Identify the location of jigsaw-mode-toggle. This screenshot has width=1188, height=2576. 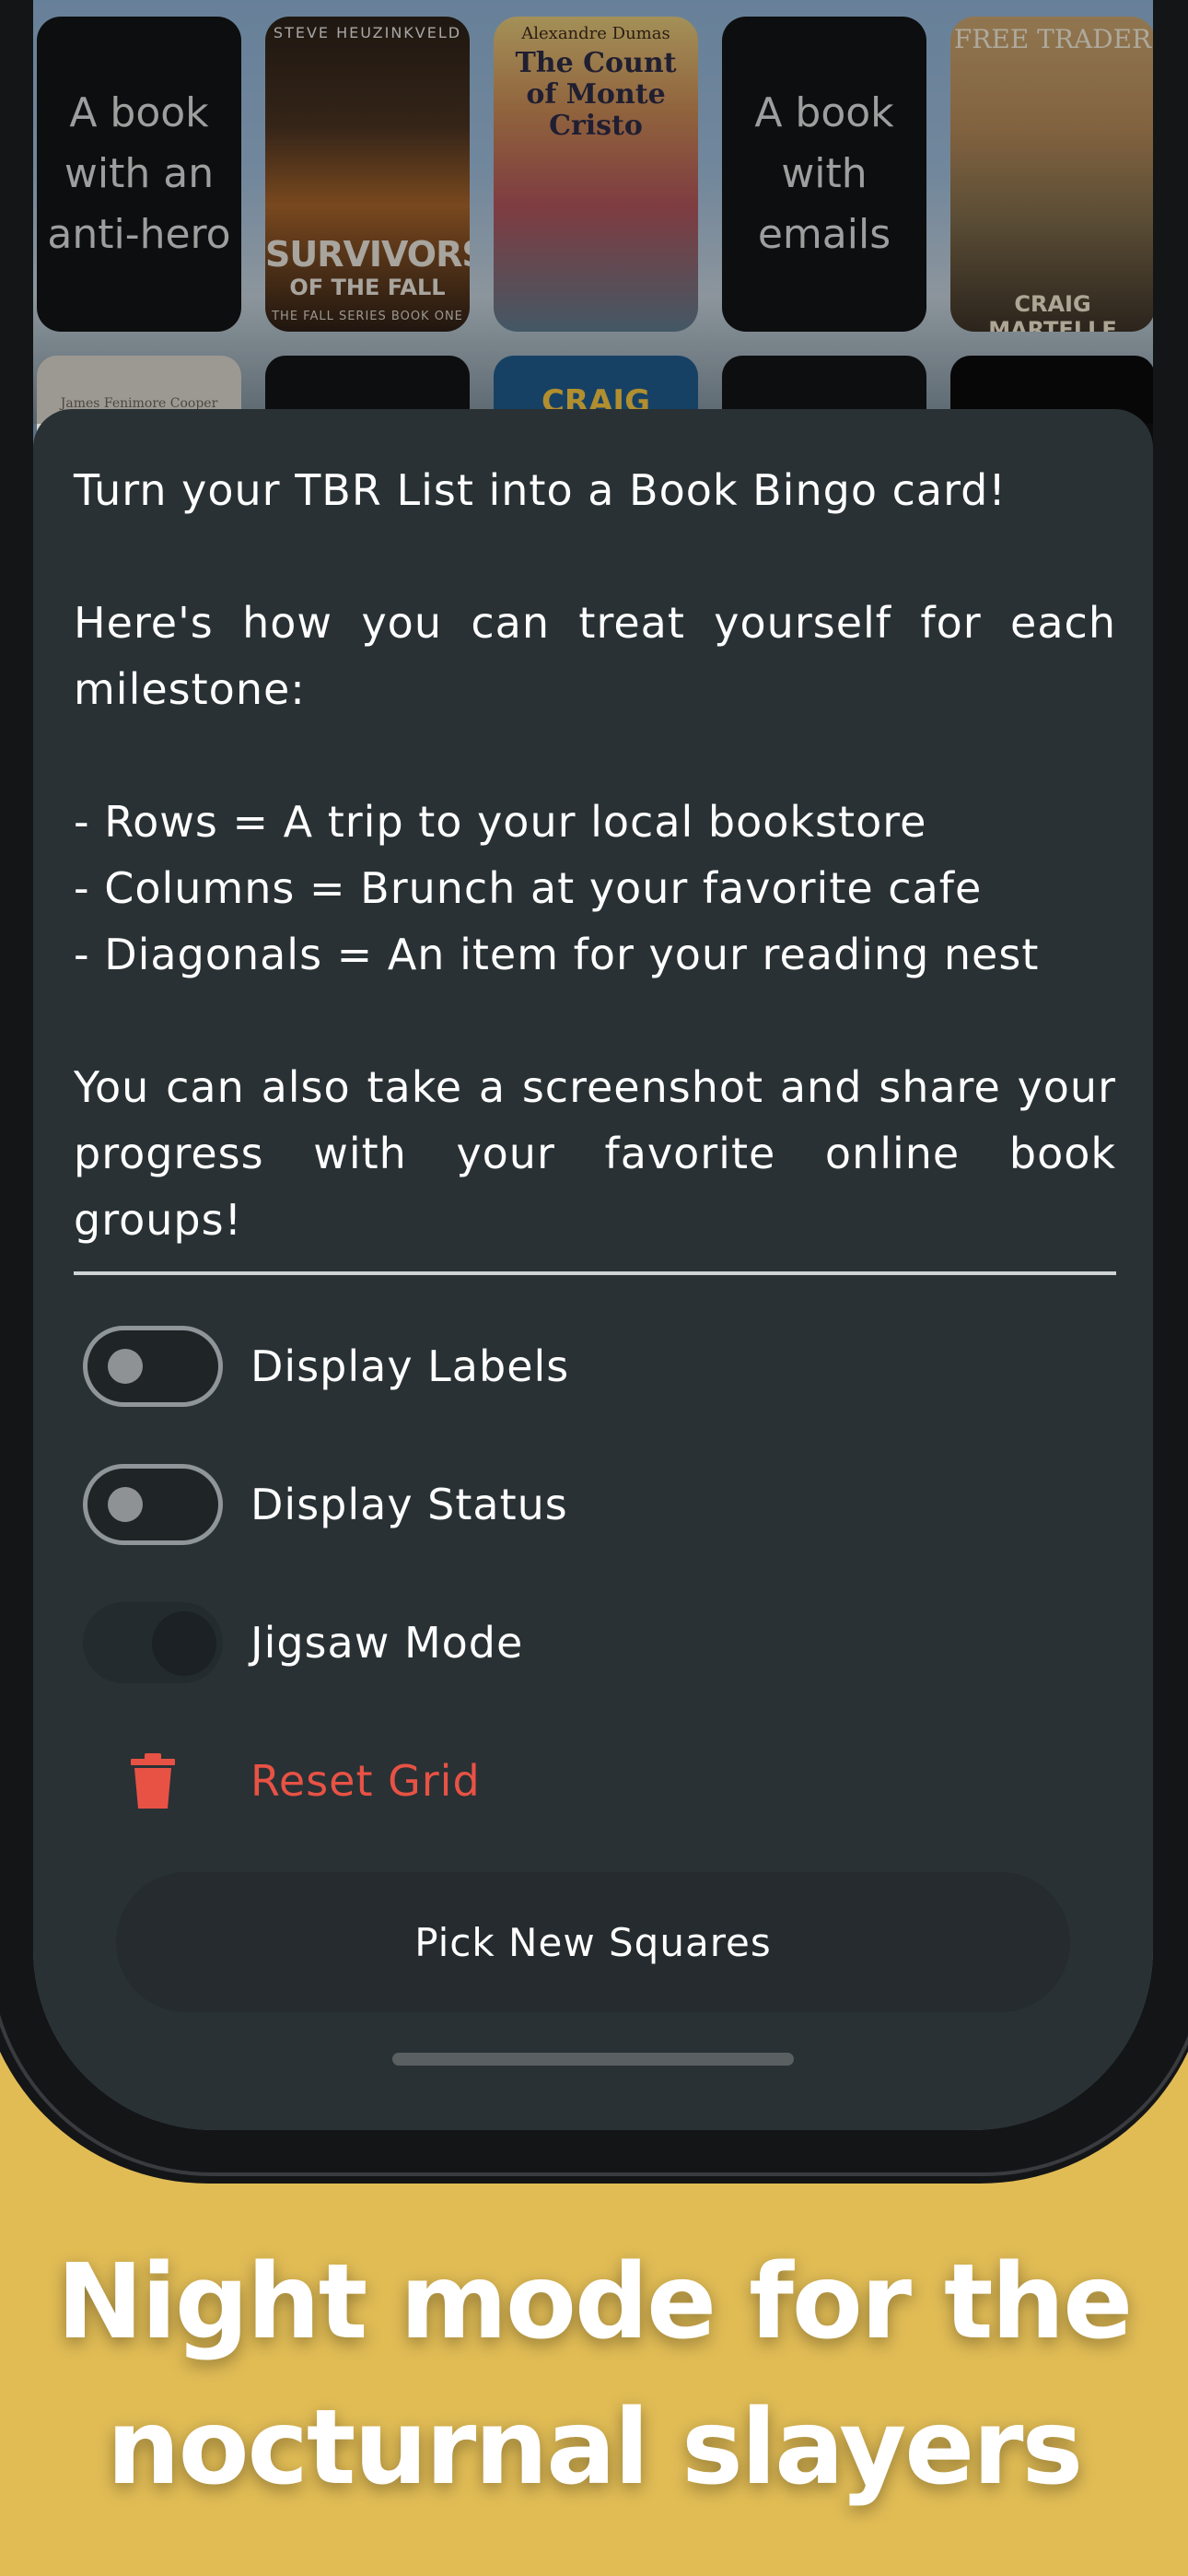
(153, 1642).